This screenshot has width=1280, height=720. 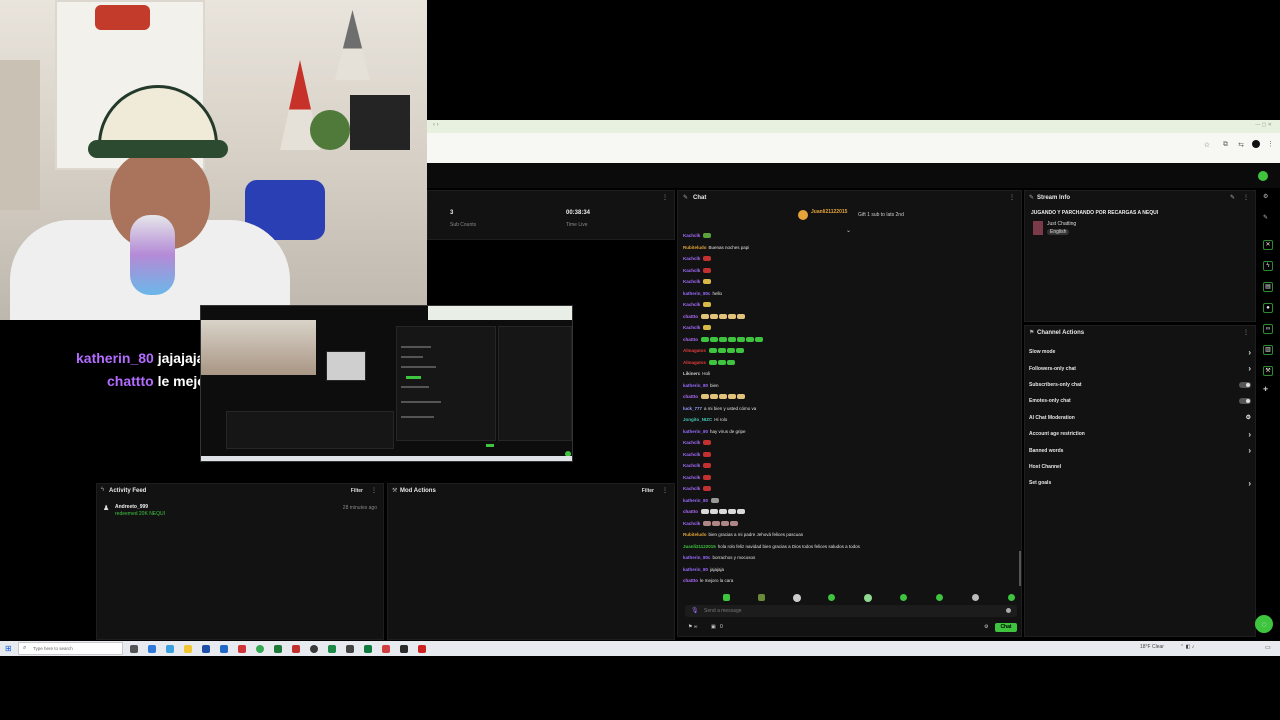 What do you see at coordinates (1268, 647) in the screenshot?
I see `notifications-icon: ▭` at bounding box center [1268, 647].